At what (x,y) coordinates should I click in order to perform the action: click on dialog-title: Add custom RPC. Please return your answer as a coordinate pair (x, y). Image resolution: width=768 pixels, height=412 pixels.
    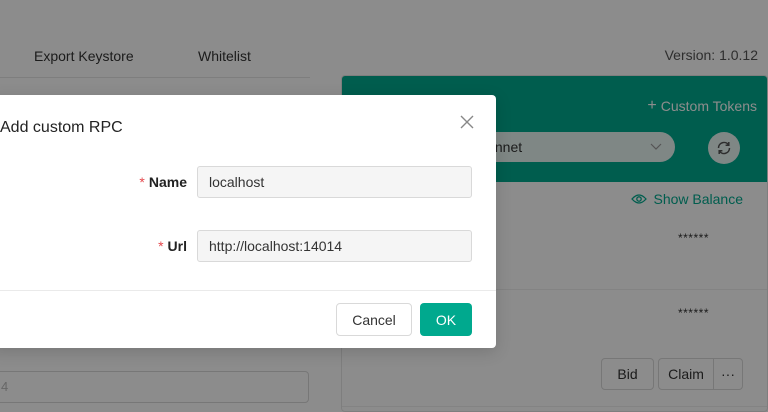
    Looking at the image, I should click on (61, 127).